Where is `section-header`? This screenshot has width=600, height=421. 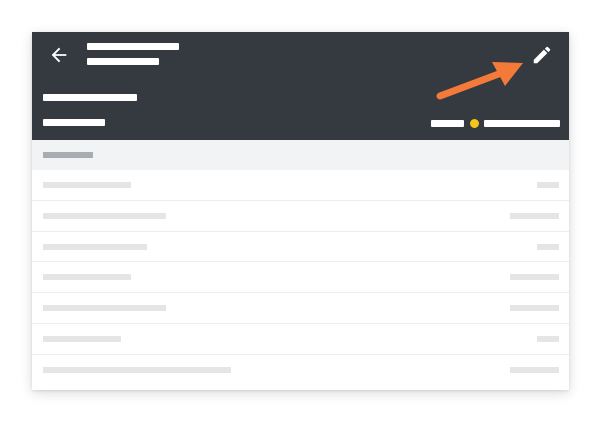 section-header is located at coordinates (300, 155).